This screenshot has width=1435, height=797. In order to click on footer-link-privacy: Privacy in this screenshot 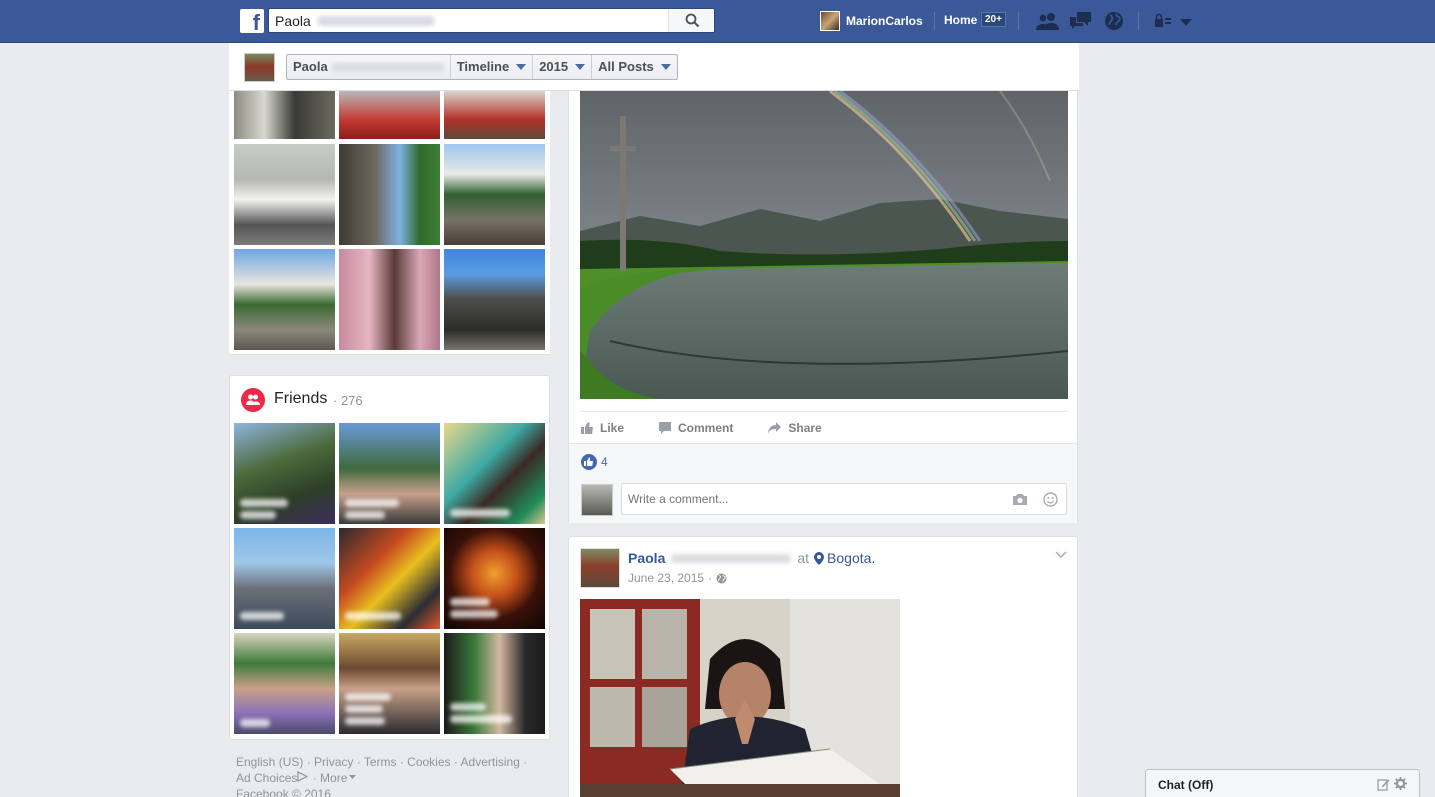, I will do `click(333, 762)`.